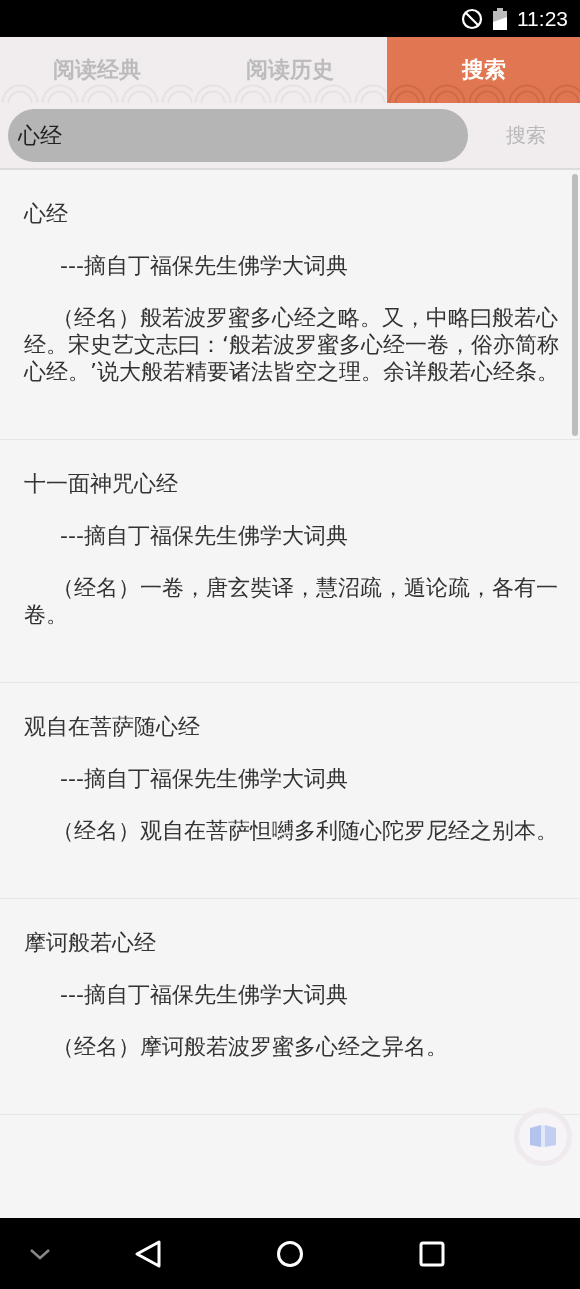 The image size is (580, 1289). Describe the element at coordinates (292, 344) in the screenshot. I see `result-text: （经名）般若波罗蜜多心经之略。又，中略曰般若心经。宋史艺文志曰：‘般若波罗蜜多心经一卷，俗亦简称心经。’说大般若精要诸法皆空之理。余详般若心经条。` at that location.